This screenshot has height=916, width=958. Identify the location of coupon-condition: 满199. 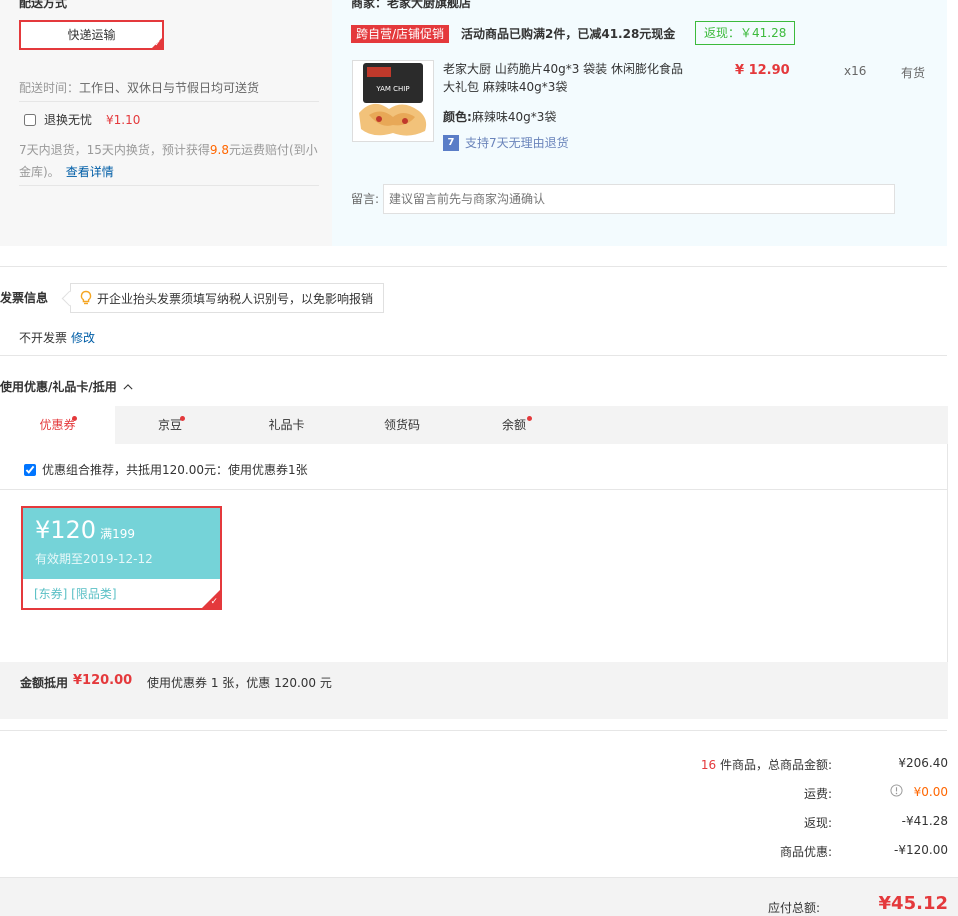
(117, 534).